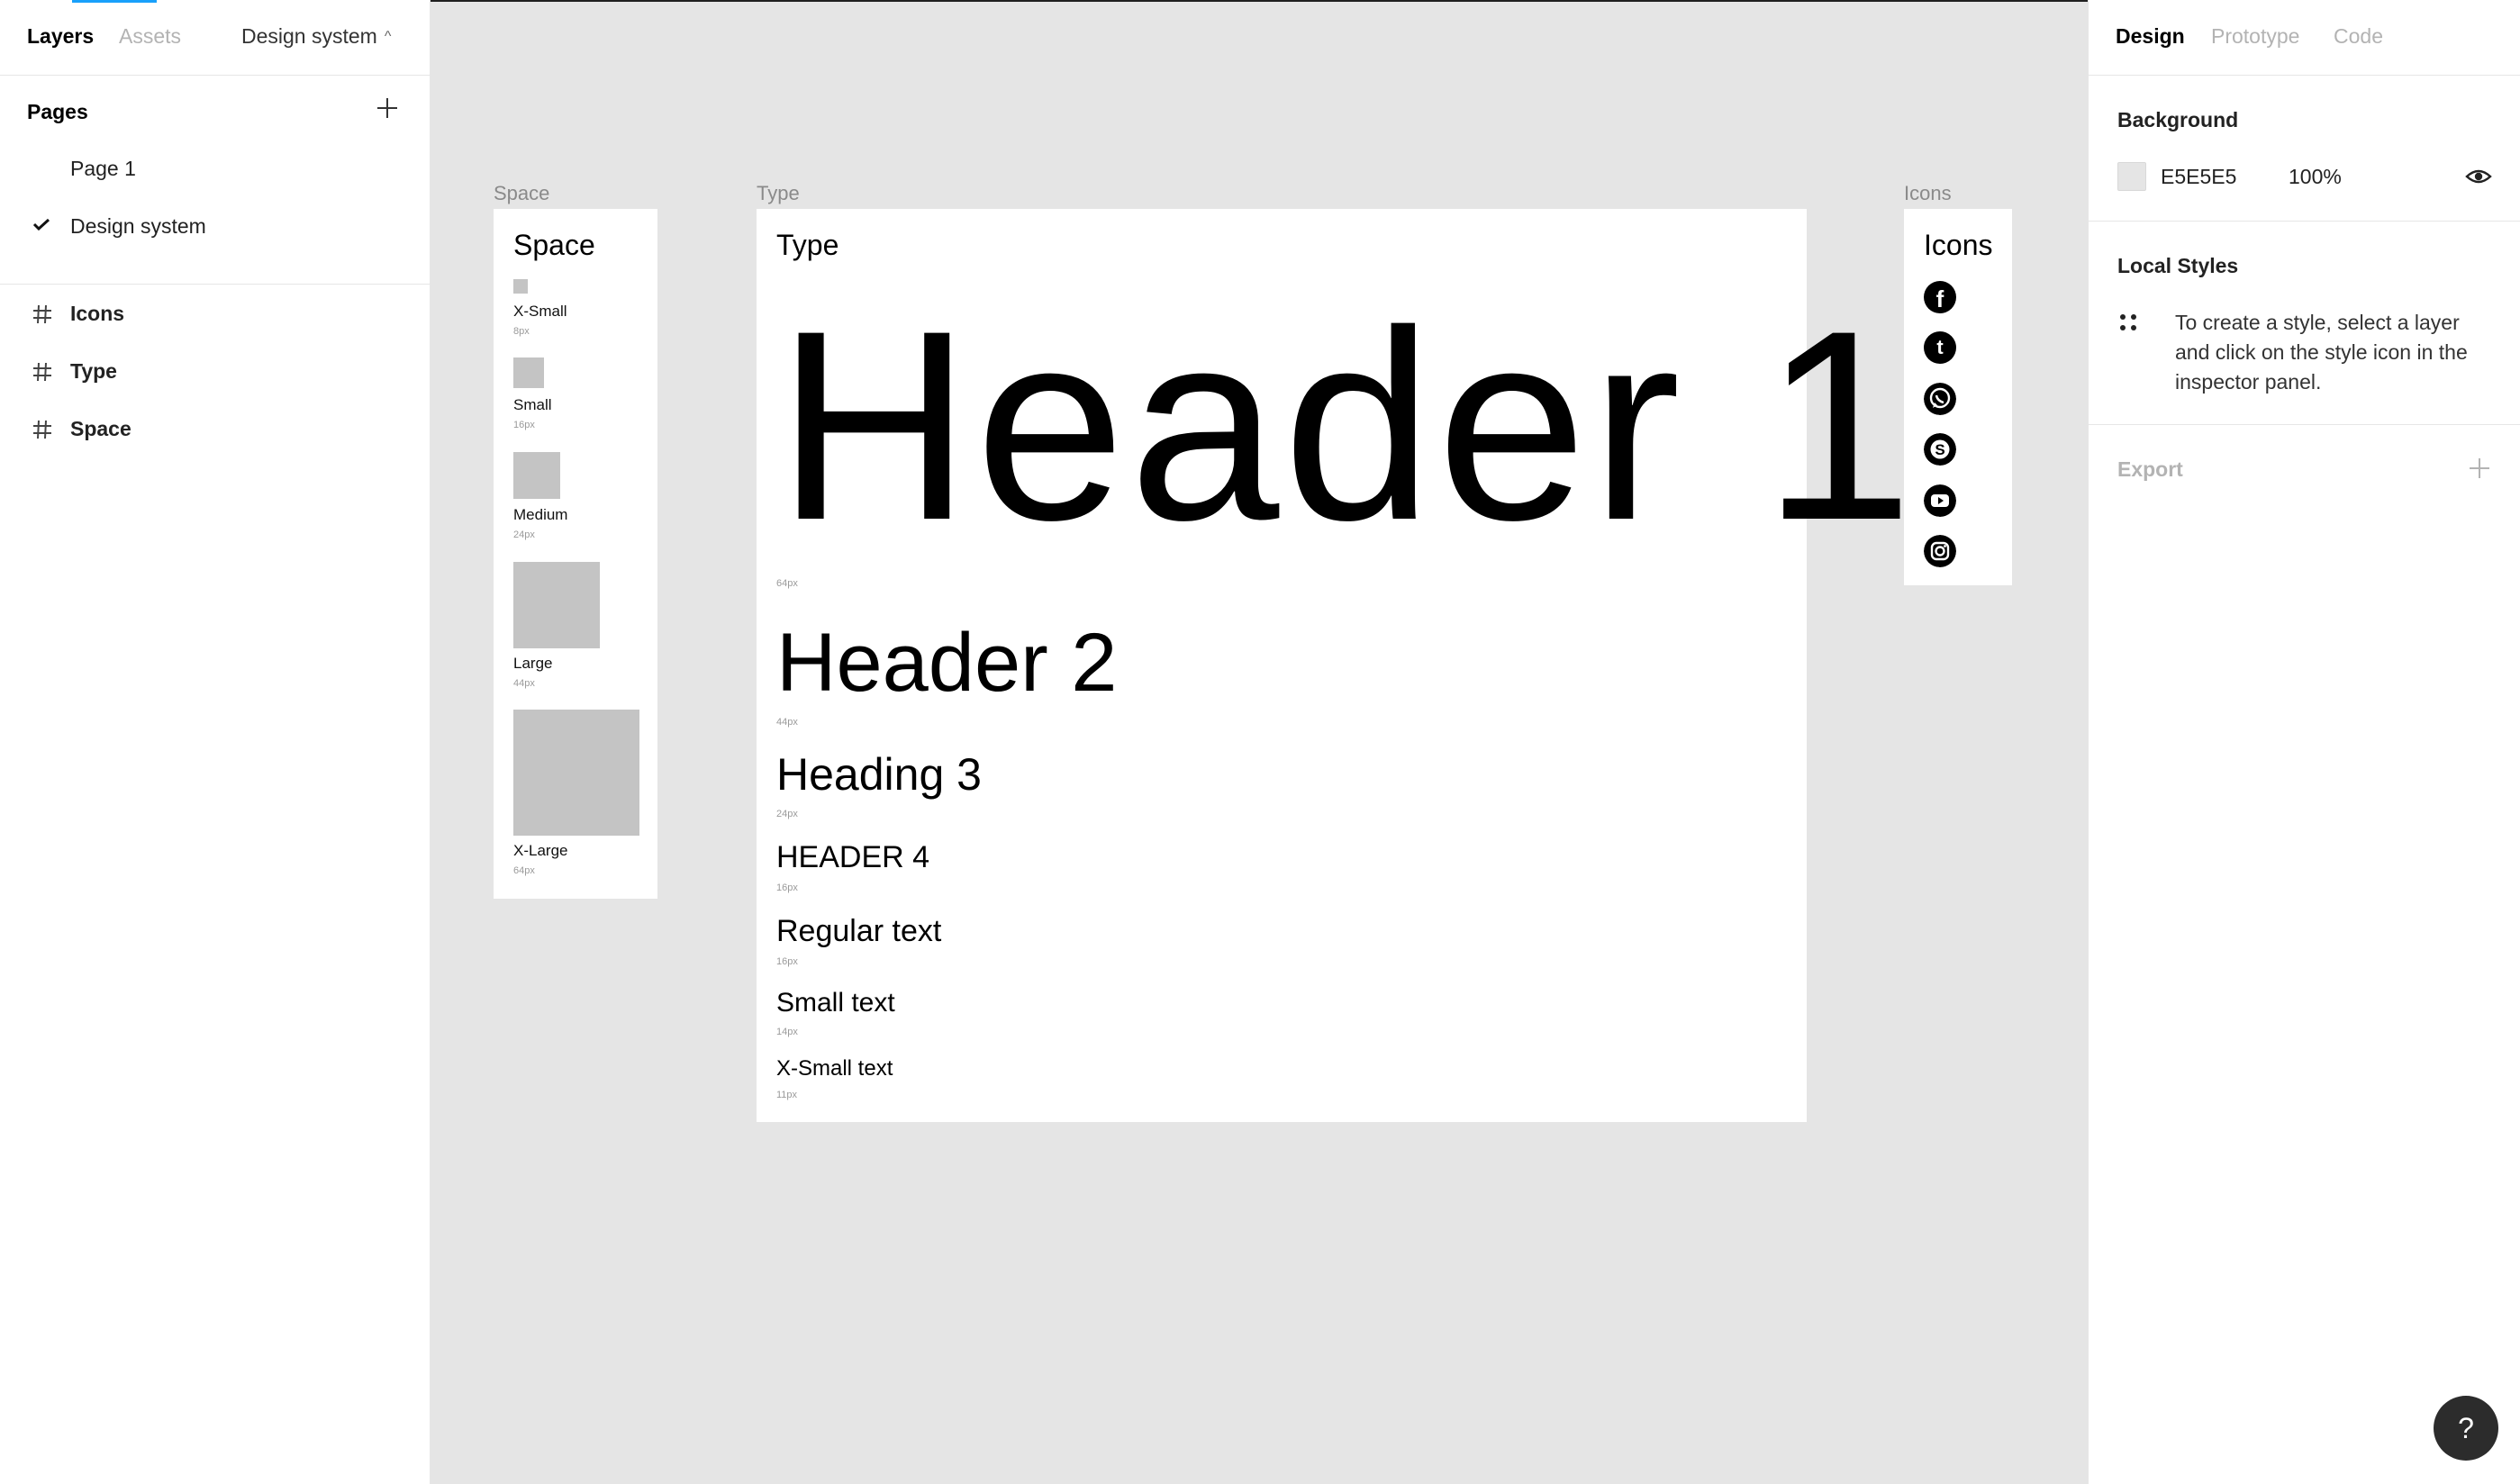 The width and height of the screenshot is (2520, 1484). I want to click on space-swatch-small, so click(528, 373).